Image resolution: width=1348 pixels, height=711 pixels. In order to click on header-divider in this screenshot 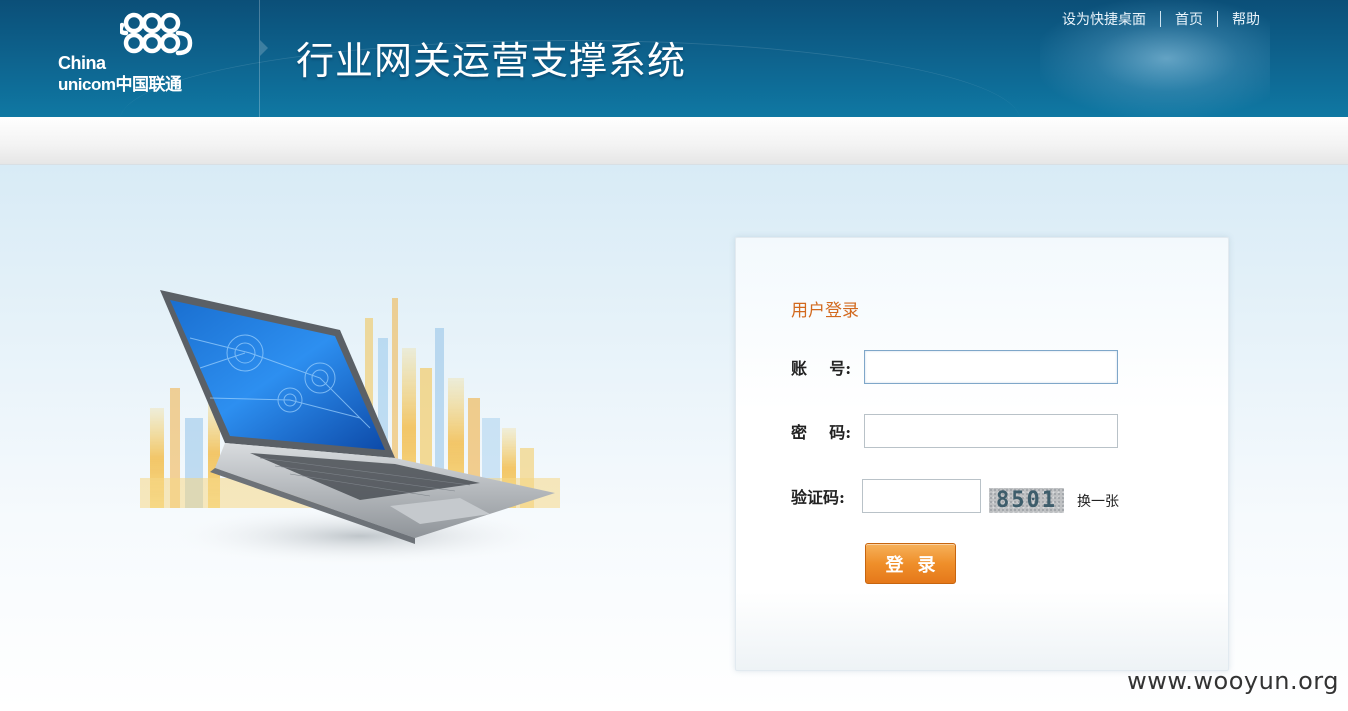, I will do `click(259, 58)`.